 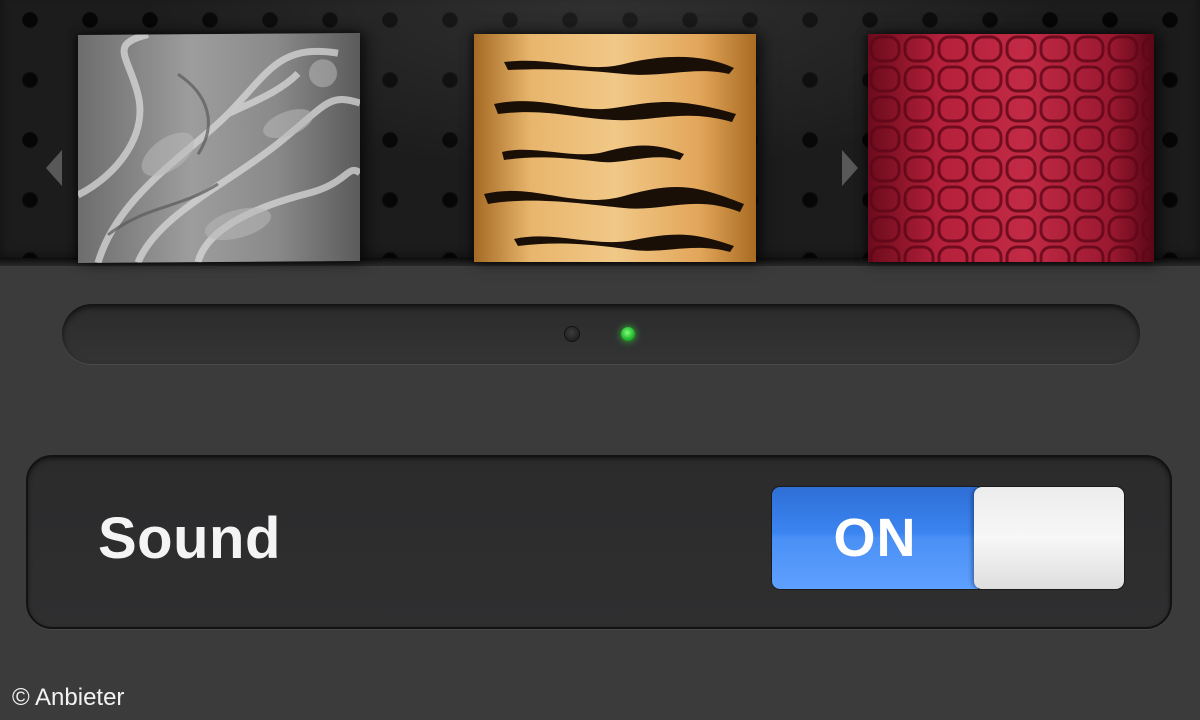 I want to click on carousel-right-arrow-icon, so click(x=850, y=168).